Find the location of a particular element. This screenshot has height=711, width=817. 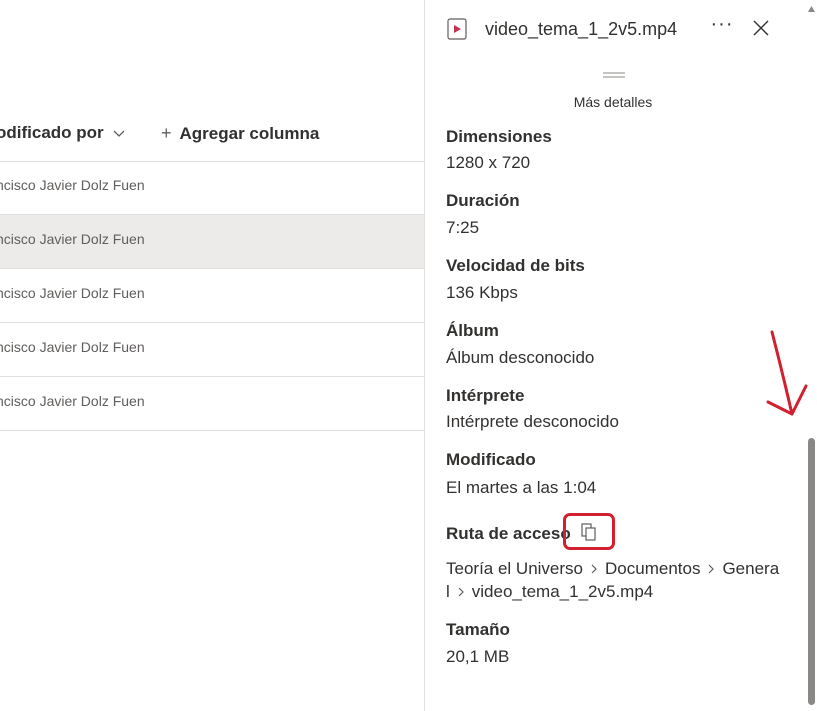

album-value: Álbum desconocido is located at coordinates (520, 357).